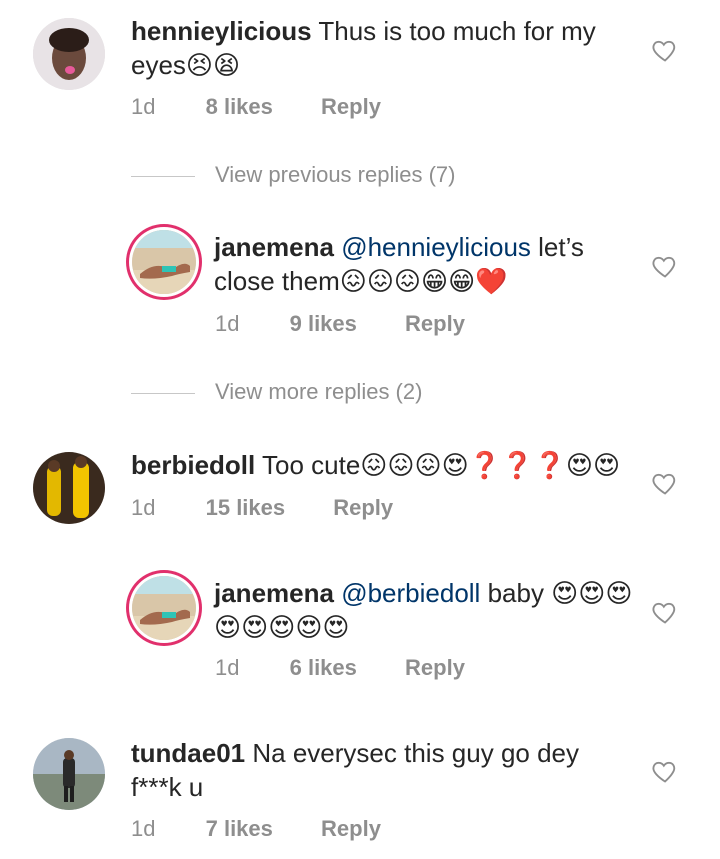  Describe the element at coordinates (410, 593) in the screenshot. I see `mention-link: @berbiedoll` at that location.